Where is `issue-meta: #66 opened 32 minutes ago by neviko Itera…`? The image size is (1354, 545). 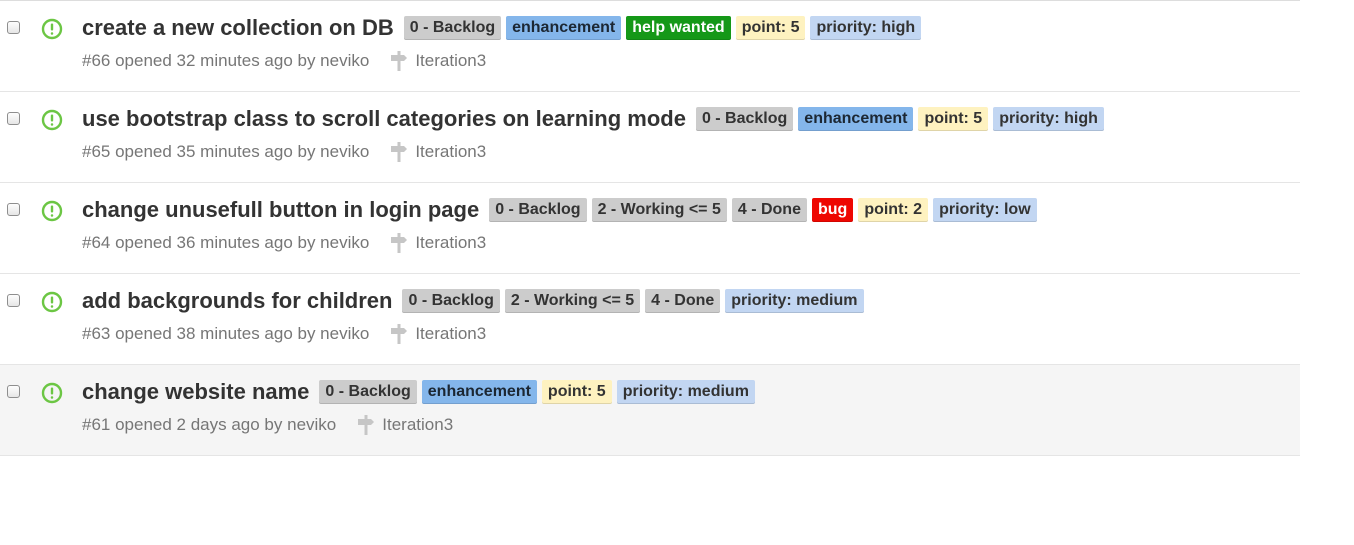 issue-meta: #66 opened 32 minutes ago by neviko Itera… is located at coordinates (284, 61).